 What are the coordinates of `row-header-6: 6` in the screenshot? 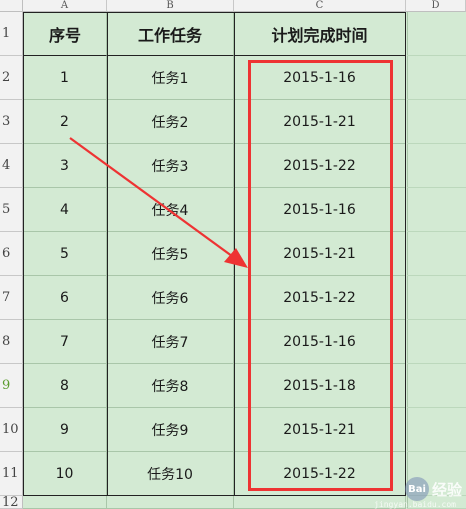 It's located at (11, 254).